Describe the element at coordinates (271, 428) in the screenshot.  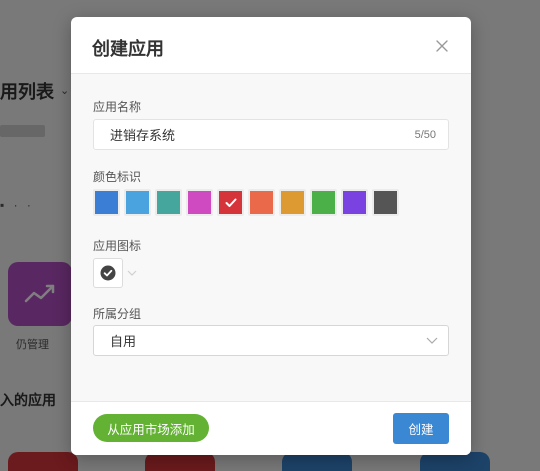
I see `dialog-footer: 从应用市场添加 创建` at that location.